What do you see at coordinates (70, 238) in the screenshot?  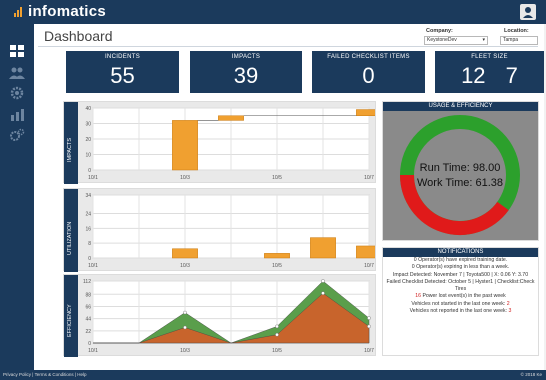 I see `utilization-axis-label: UTILIZATION` at bounding box center [70, 238].